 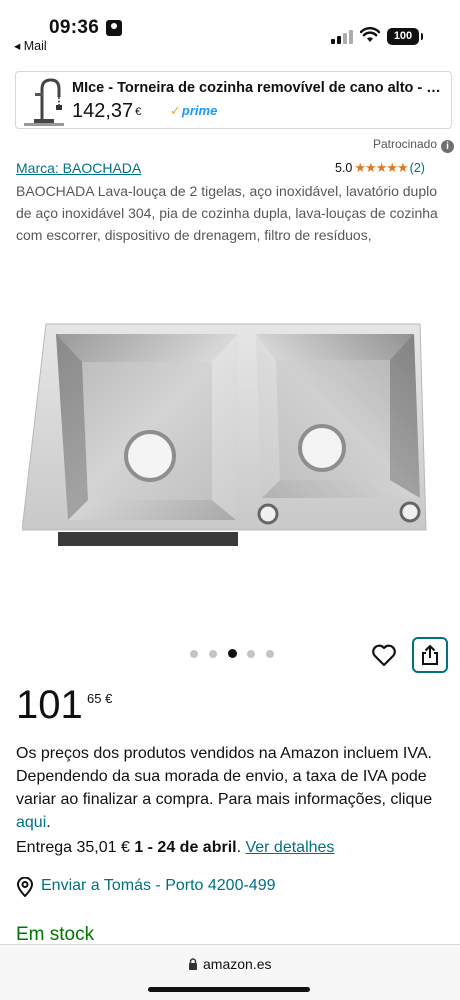 I want to click on stock-status: Em stock, so click(x=55, y=934).